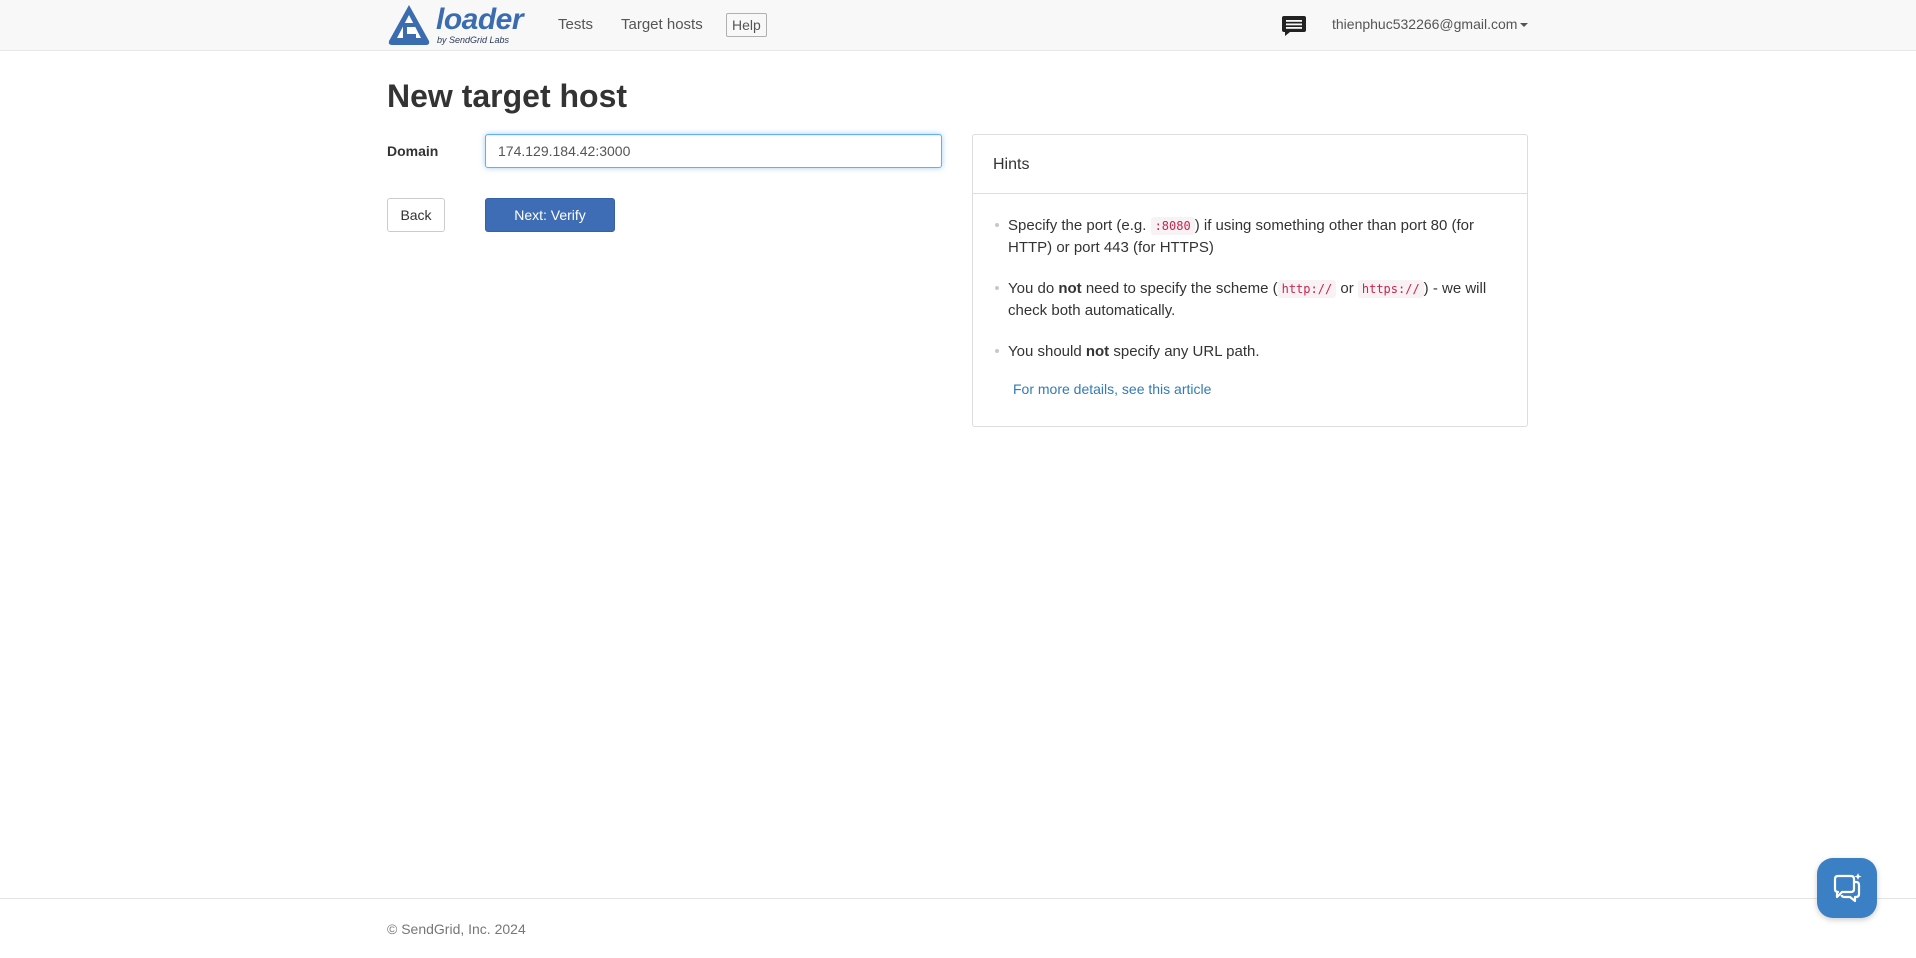 The image size is (1916, 958). I want to click on brand-link: loader by SendGrid Labs, so click(455, 25).